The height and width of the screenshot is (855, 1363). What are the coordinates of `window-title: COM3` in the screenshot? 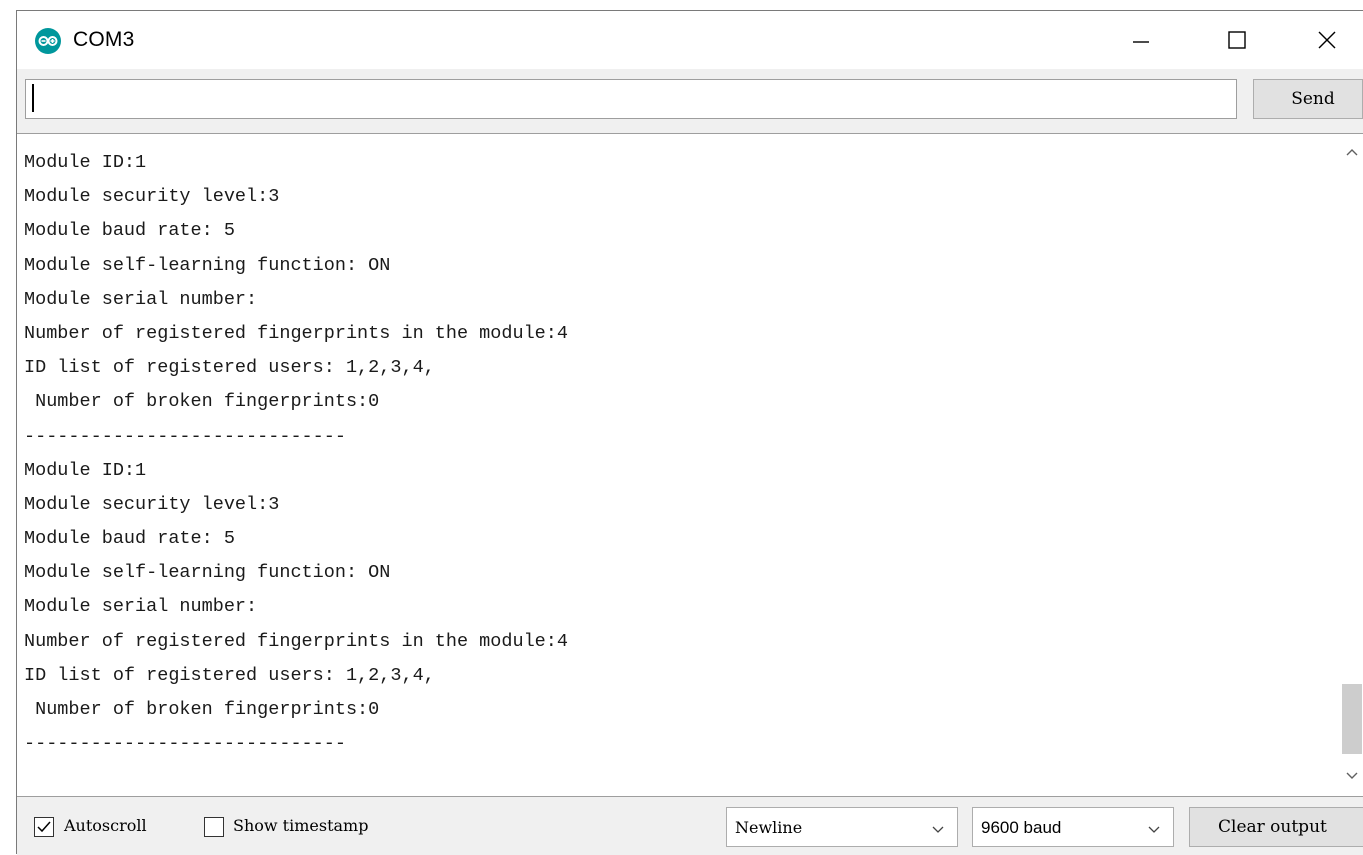 It's located at (104, 39).